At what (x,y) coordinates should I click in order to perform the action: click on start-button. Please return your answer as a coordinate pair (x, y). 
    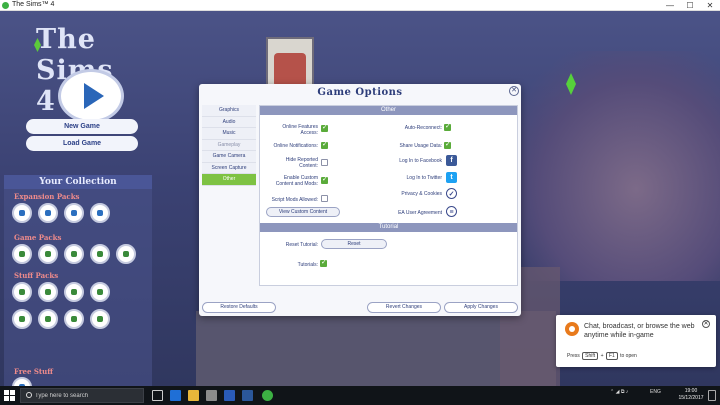
    Looking at the image, I should click on (9, 395).